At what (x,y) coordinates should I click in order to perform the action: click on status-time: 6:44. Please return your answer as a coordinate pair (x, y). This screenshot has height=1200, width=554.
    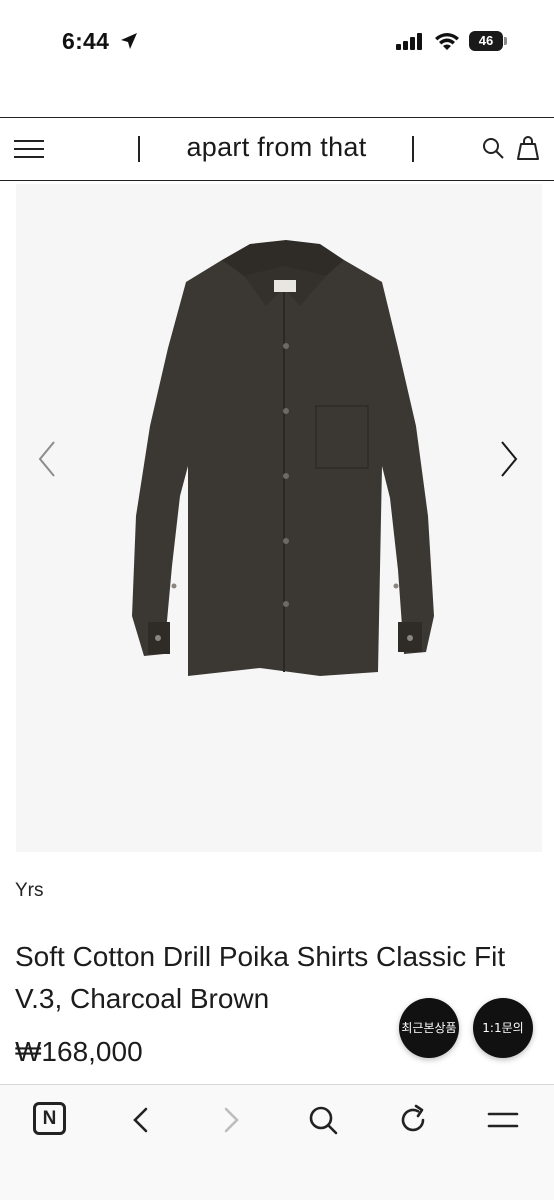
    Looking at the image, I should click on (86, 41).